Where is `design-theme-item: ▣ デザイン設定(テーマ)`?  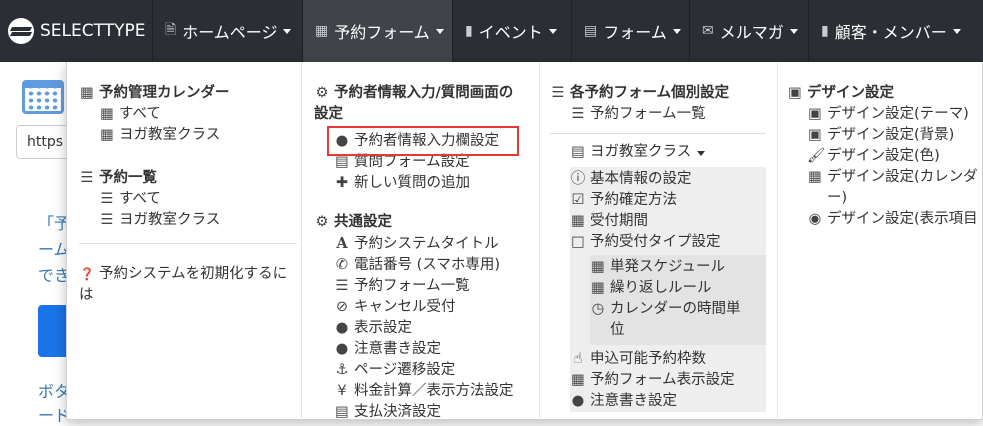 design-theme-item: ▣ デザイン設定(テーマ) is located at coordinates (885, 114).